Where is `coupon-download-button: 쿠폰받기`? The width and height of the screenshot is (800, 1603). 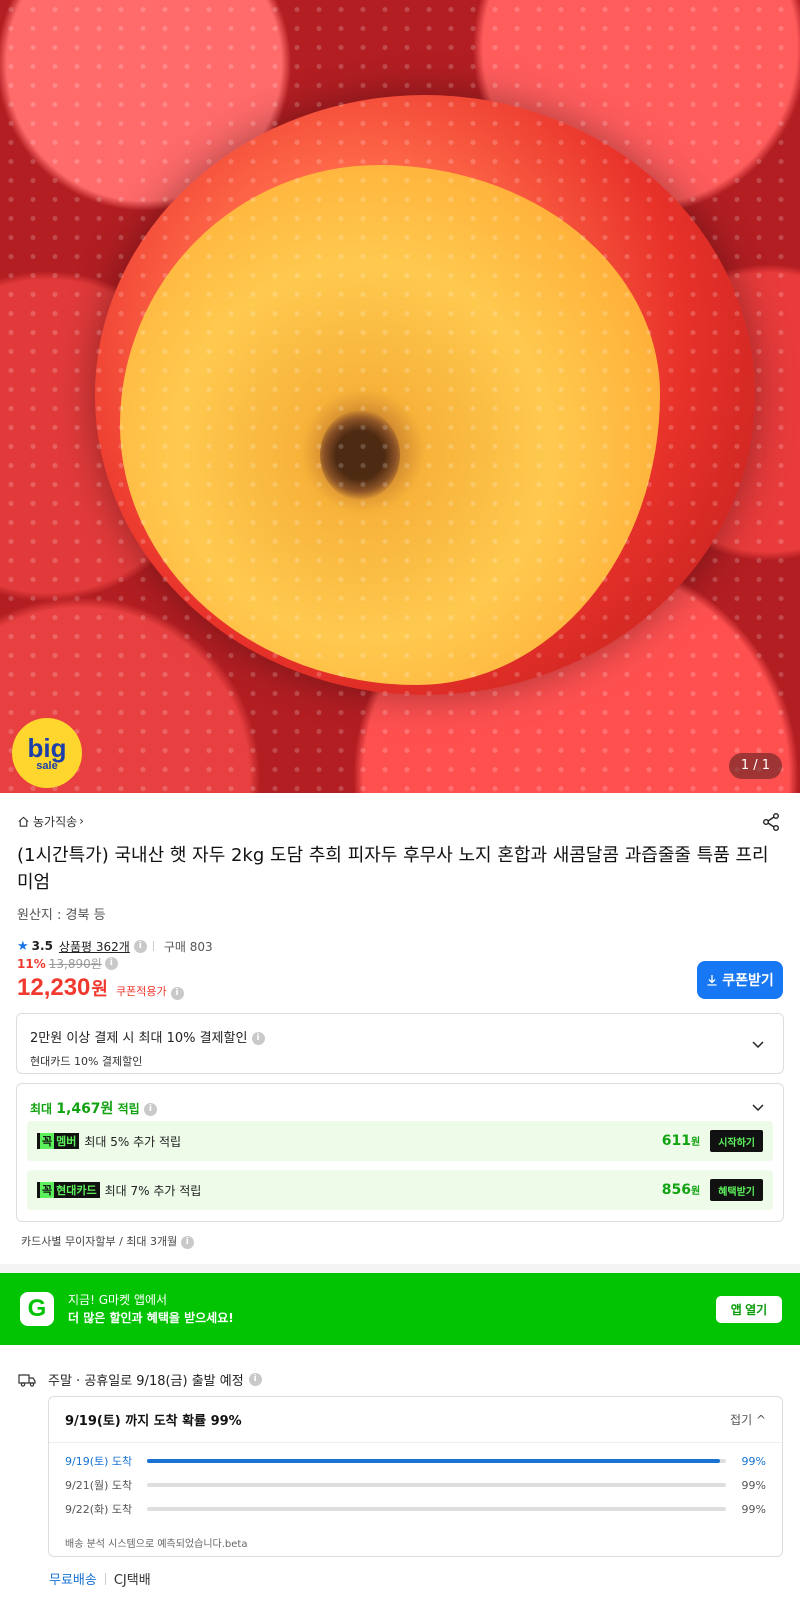
coupon-download-button: 쿠폰받기 is located at coordinates (740, 980).